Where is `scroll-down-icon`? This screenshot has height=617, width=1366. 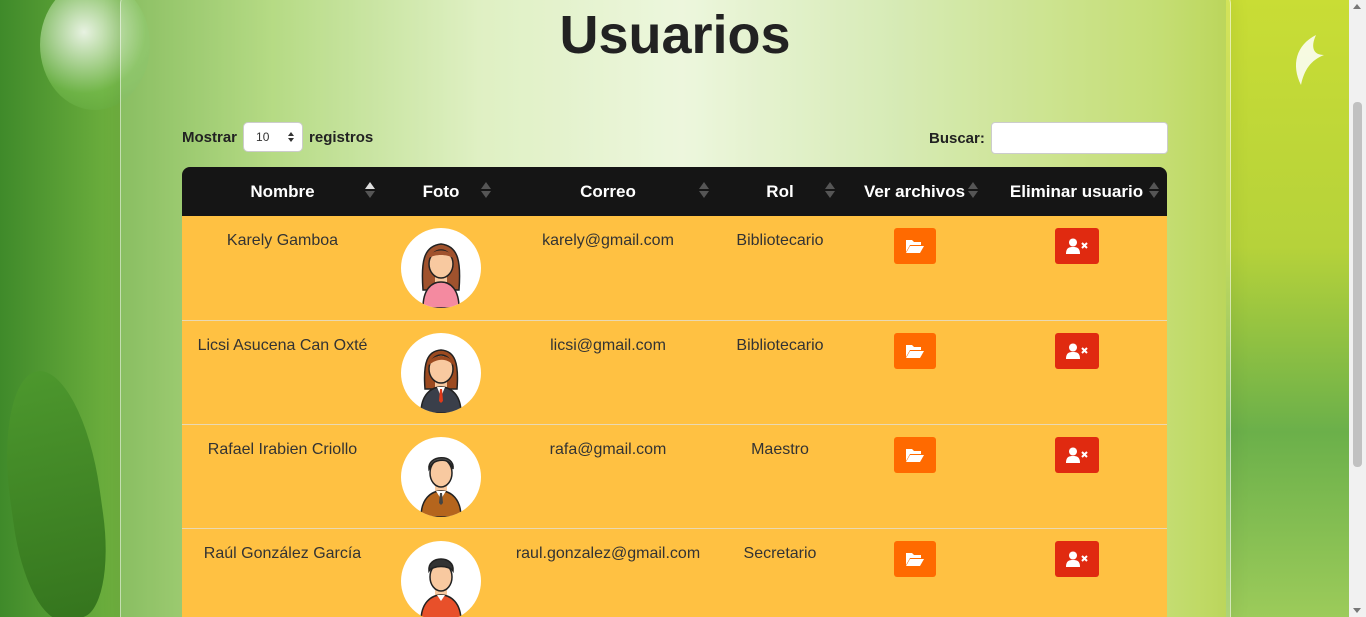 scroll-down-icon is located at coordinates (1357, 610).